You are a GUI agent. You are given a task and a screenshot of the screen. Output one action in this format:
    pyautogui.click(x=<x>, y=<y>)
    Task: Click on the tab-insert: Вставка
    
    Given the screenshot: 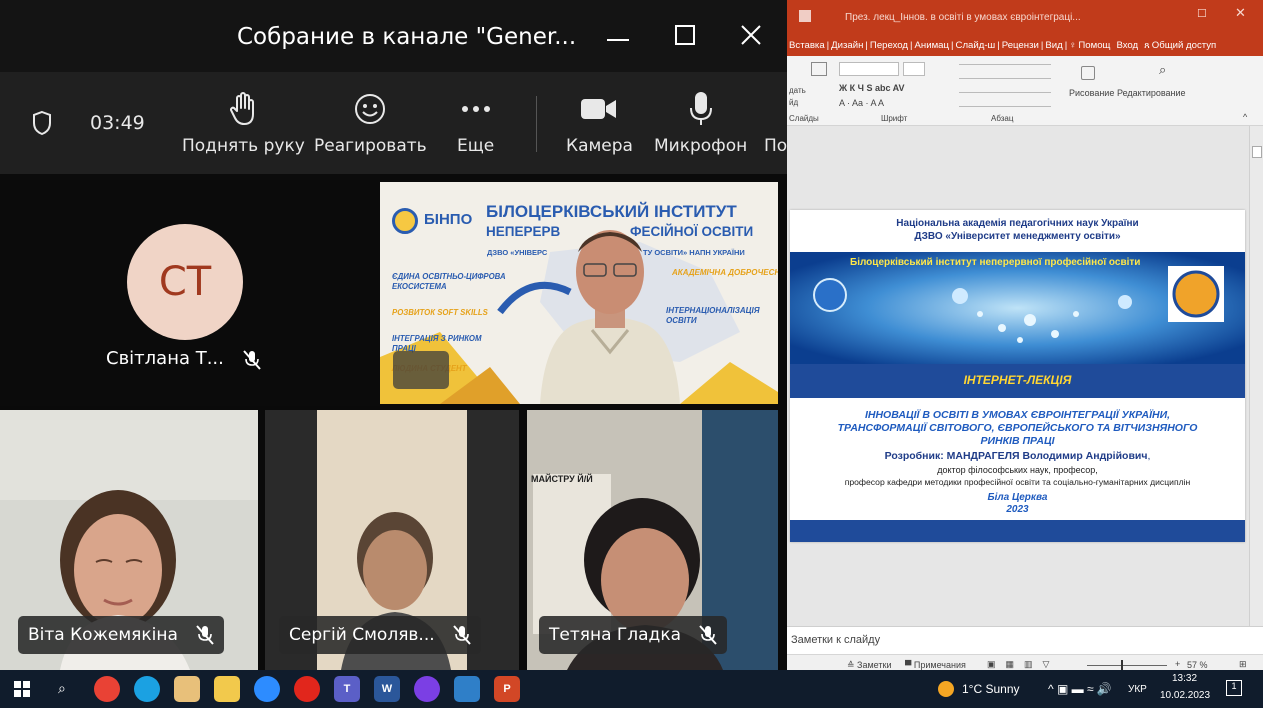 What is the action you would take?
    pyautogui.click(x=807, y=45)
    